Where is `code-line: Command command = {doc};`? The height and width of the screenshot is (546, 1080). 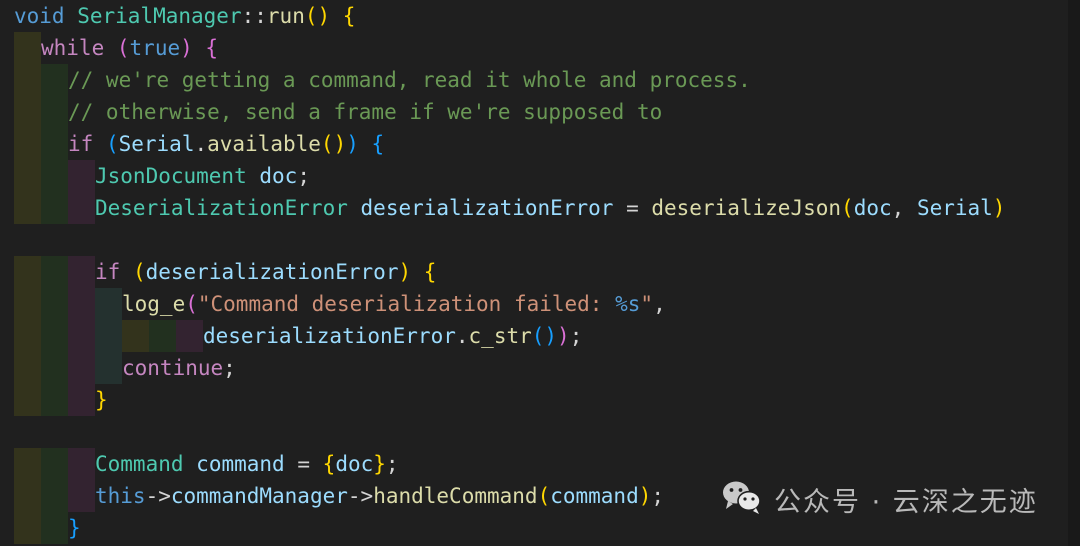
code-line: Command command = {doc}; is located at coordinates (540, 464).